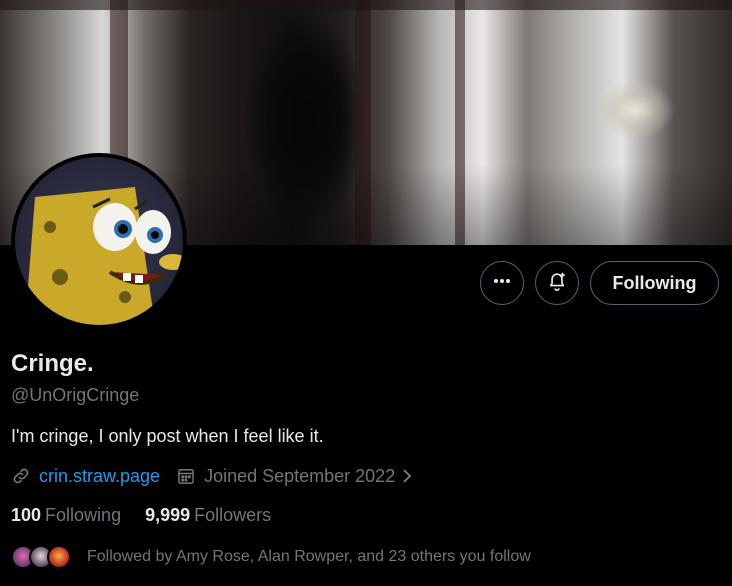 This screenshot has height=586, width=732. What do you see at coordinates (26, 515) in the screenshot?
I see `following-count: 100` at bounding box center [26, 515].